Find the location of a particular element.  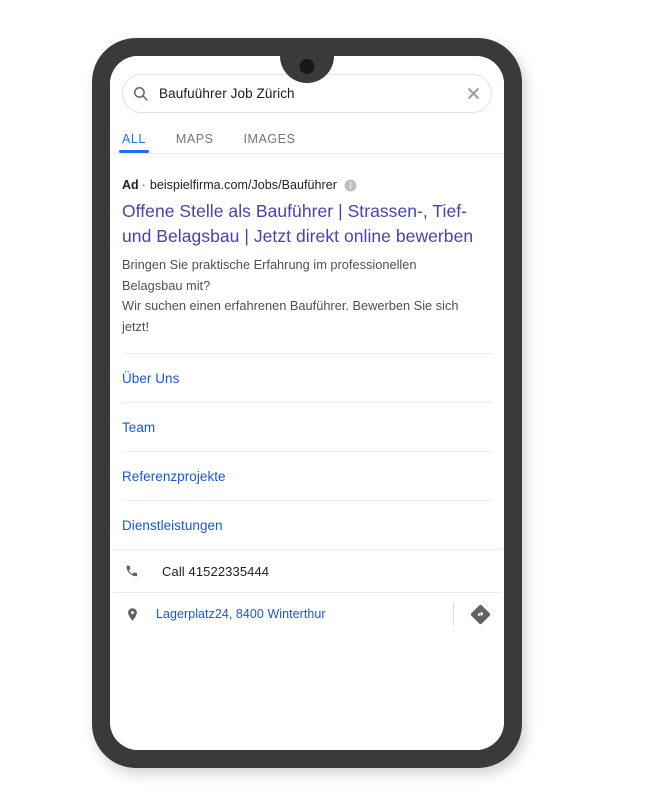

phone-icon is located at coordinates (139, 571).